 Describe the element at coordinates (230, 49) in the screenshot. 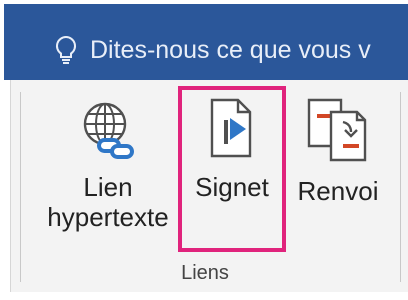

I see `tell-me-text: Dites-nous ce que vous v` at that location.